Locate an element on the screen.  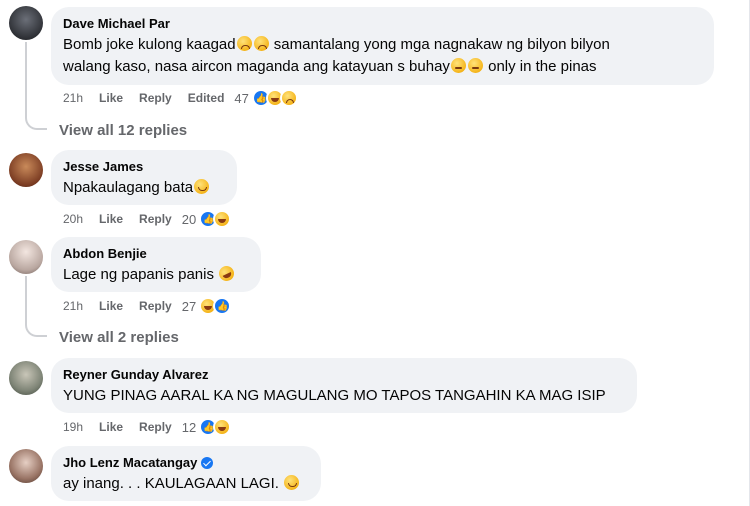
comment-actions: 19h Like Reply 12 is located at coordinates (147, 427).